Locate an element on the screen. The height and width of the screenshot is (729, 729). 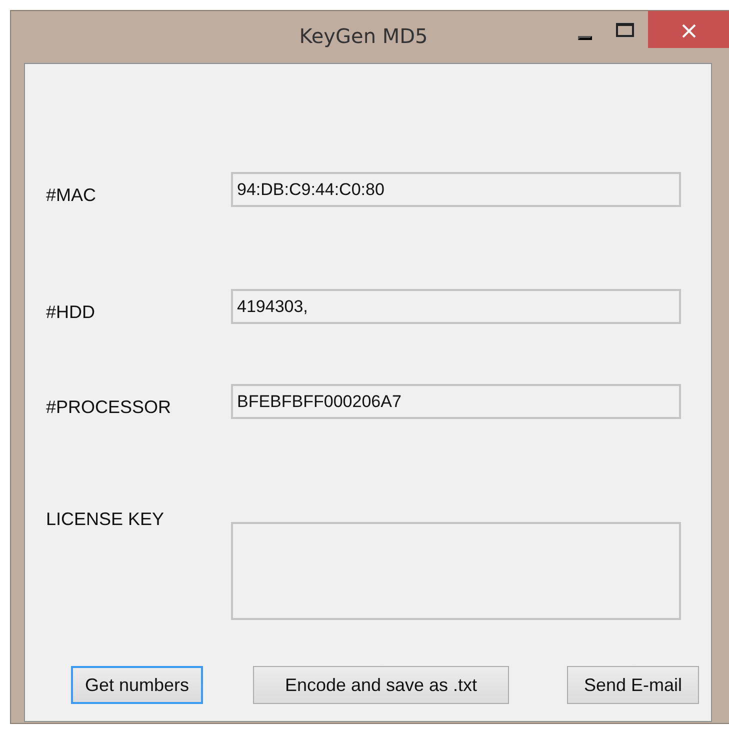
close-icon is located at coordinates (689, 31).